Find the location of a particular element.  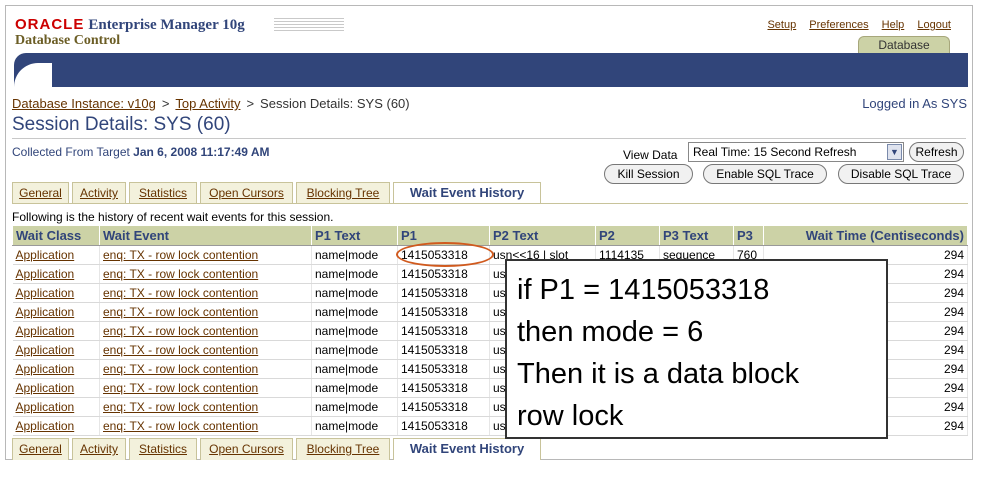

col-wait-event: Wait Event is located at coordinates (205, 235).